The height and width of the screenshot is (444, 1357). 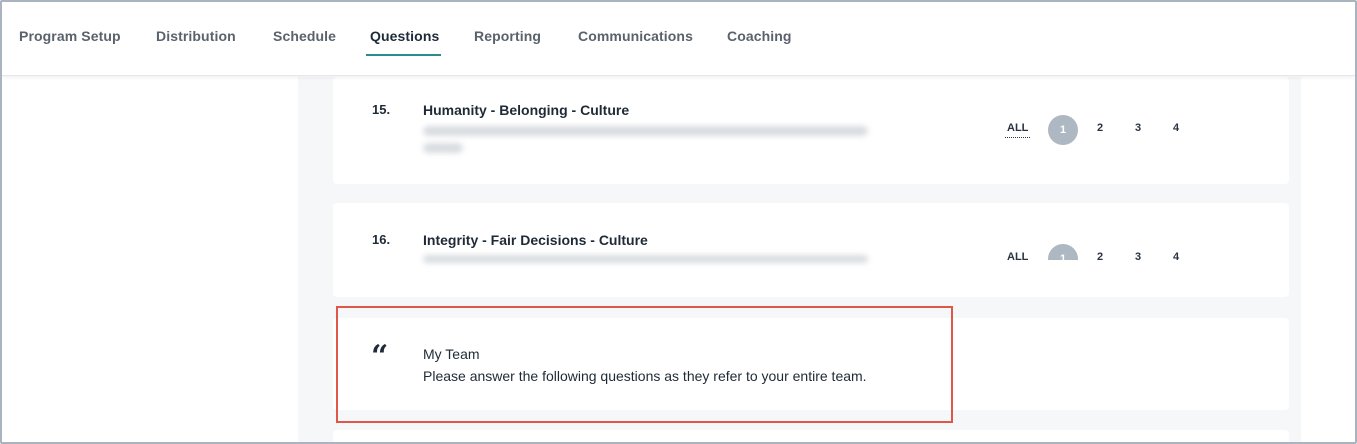 I want to click on tab-distribution: Distribution, so click(x=196, y=36).